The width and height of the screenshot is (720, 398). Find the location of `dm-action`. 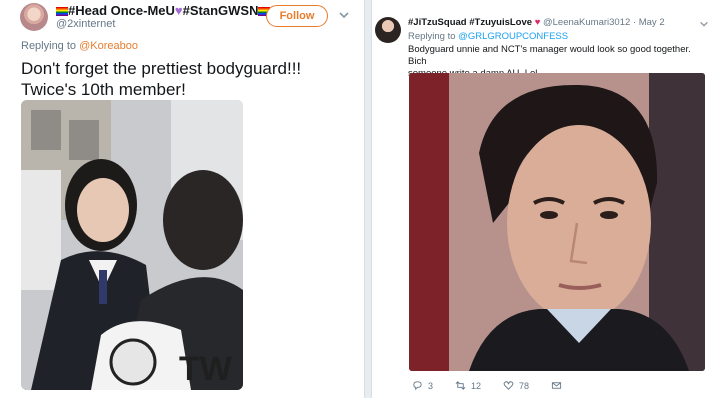

dm-action is located at coordinates (559, 385).